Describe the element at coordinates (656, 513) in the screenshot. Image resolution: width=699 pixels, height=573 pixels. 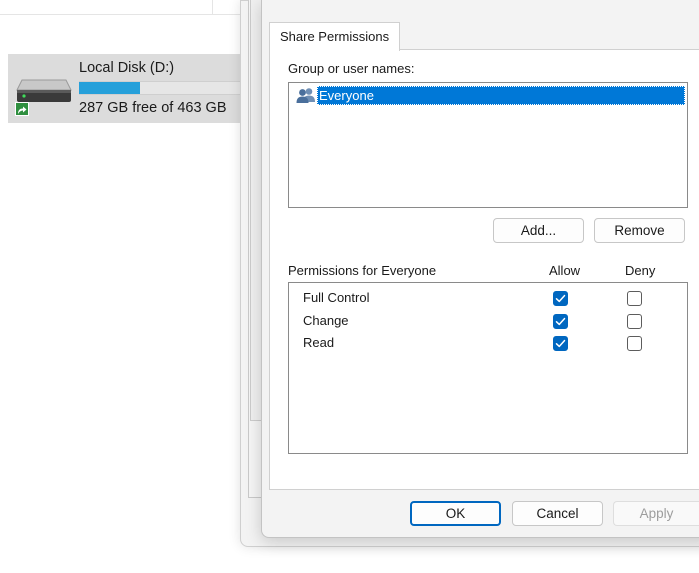
I see `apply-button: Apply` at that location.